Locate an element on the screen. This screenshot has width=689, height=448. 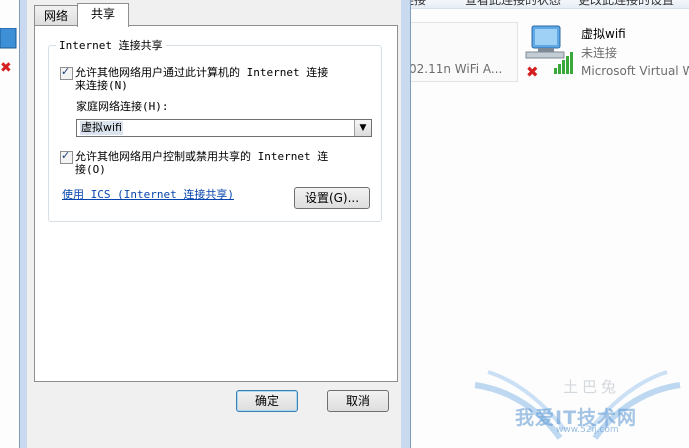
tab-sharing: 共享 is located at coordinates (103, 15).